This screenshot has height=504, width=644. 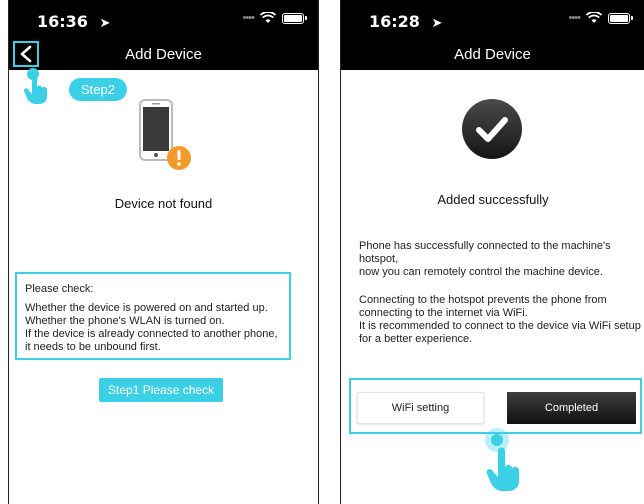 What do you see at coordinates (394, 21) in the screenshot?
I see `status-time: 16:28` at bounding box center [394, 21].